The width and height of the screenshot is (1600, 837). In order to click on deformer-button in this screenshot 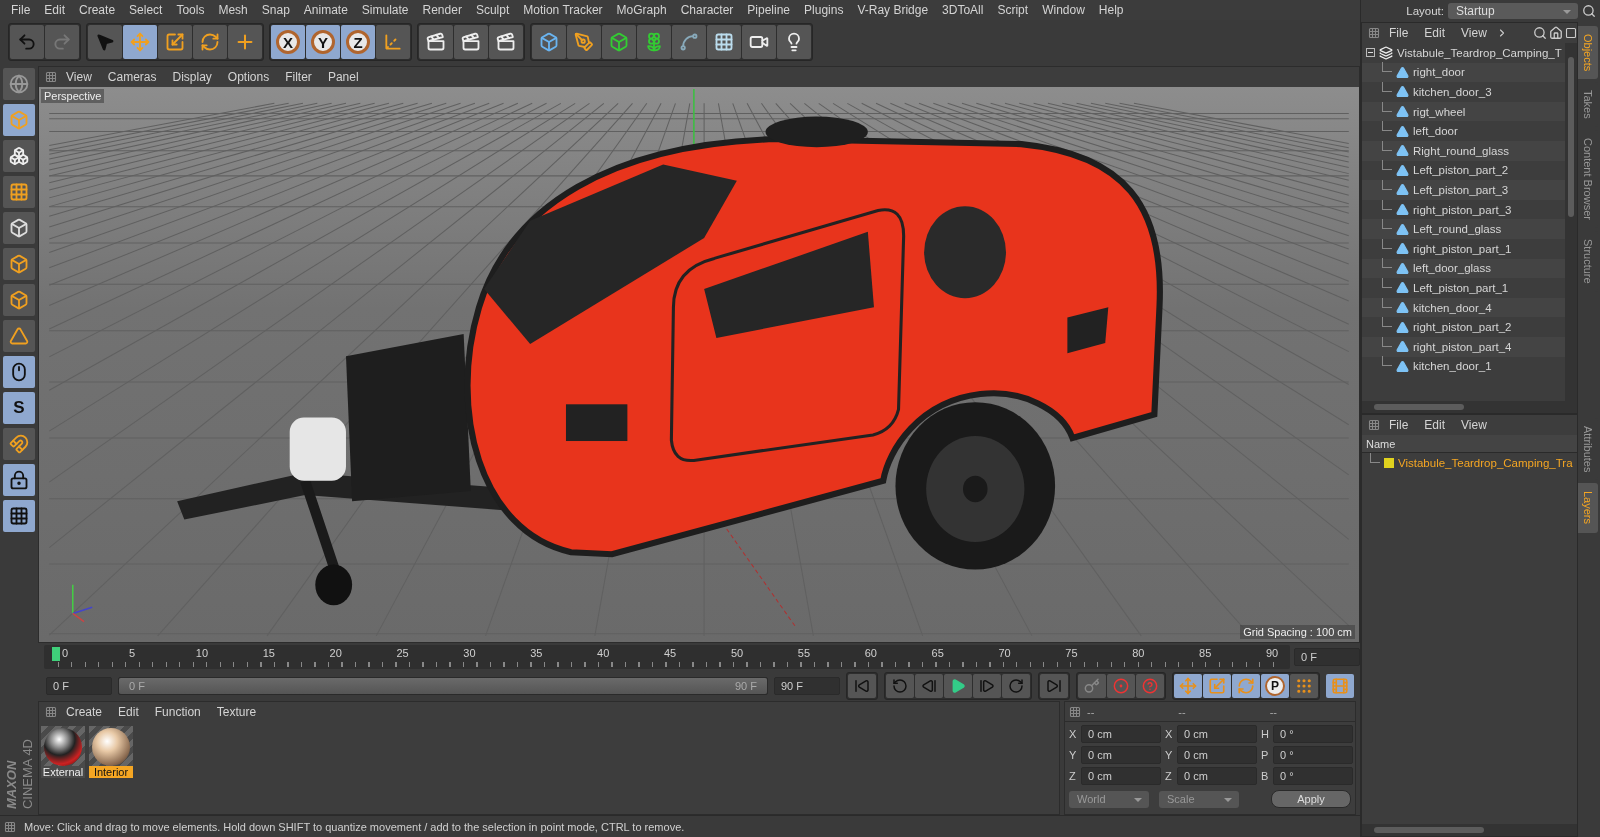, I will do `click(689, 42)`.